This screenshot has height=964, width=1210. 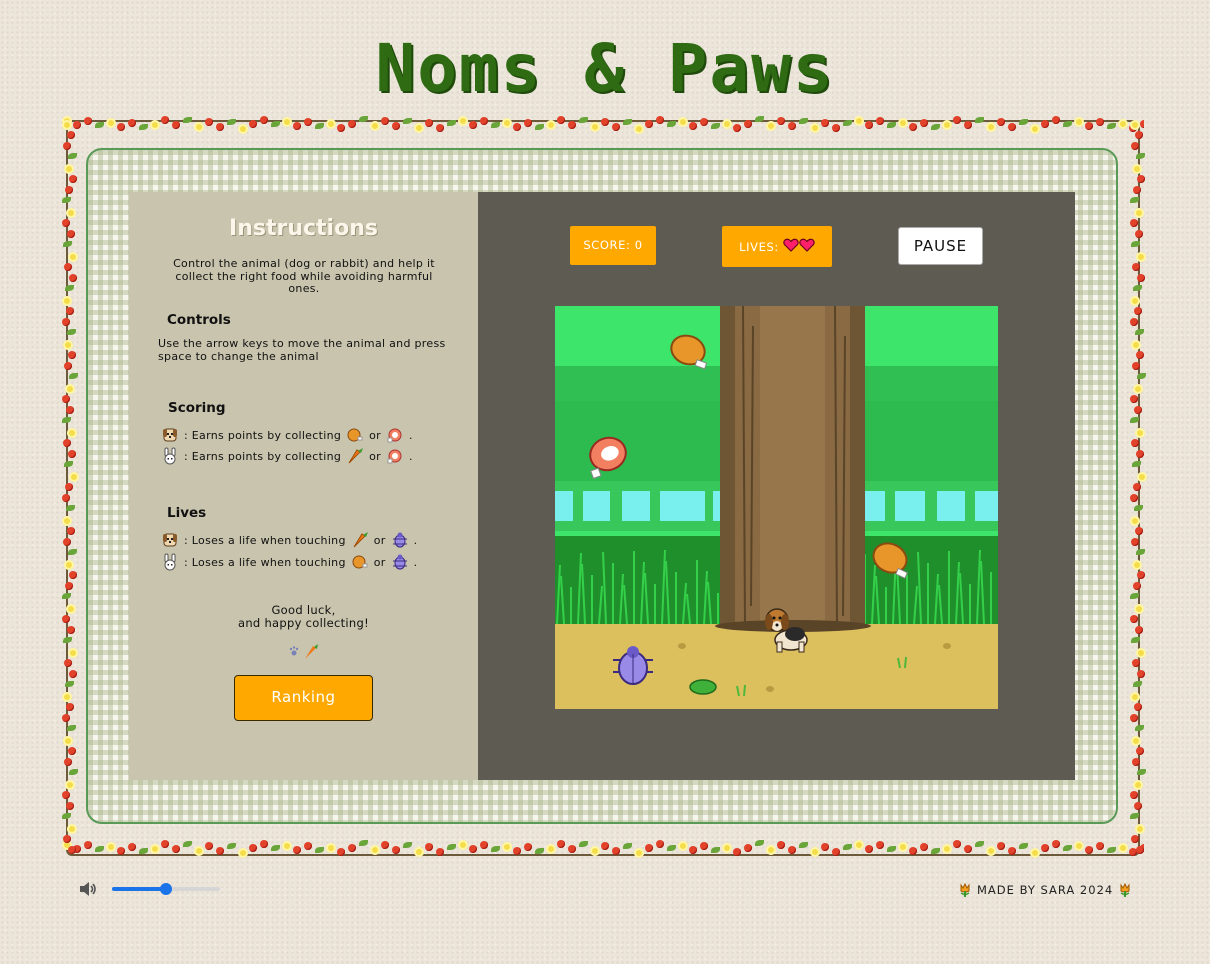 I want to click on credit-line: MADE BY SARA 2024, so click(x=1045, y=890).